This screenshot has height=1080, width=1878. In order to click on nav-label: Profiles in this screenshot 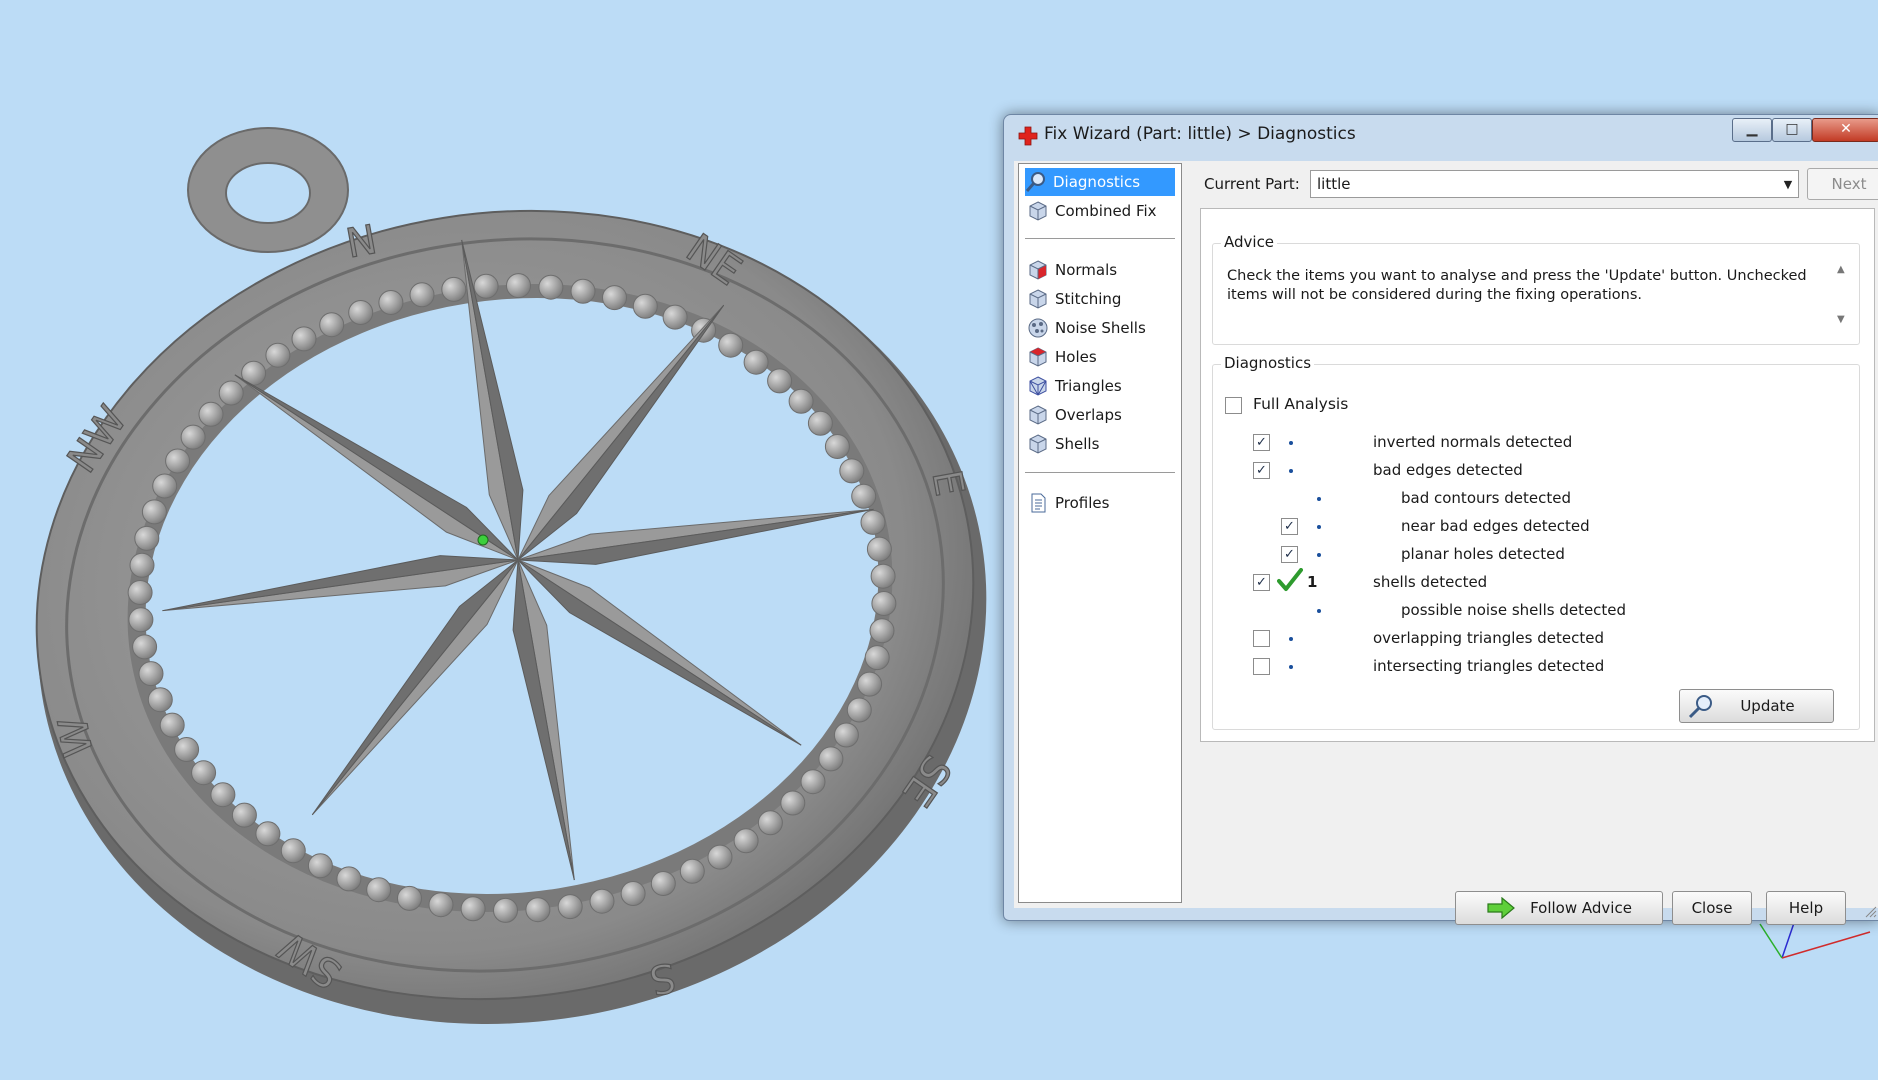, I will do `click(1082, 503)`.